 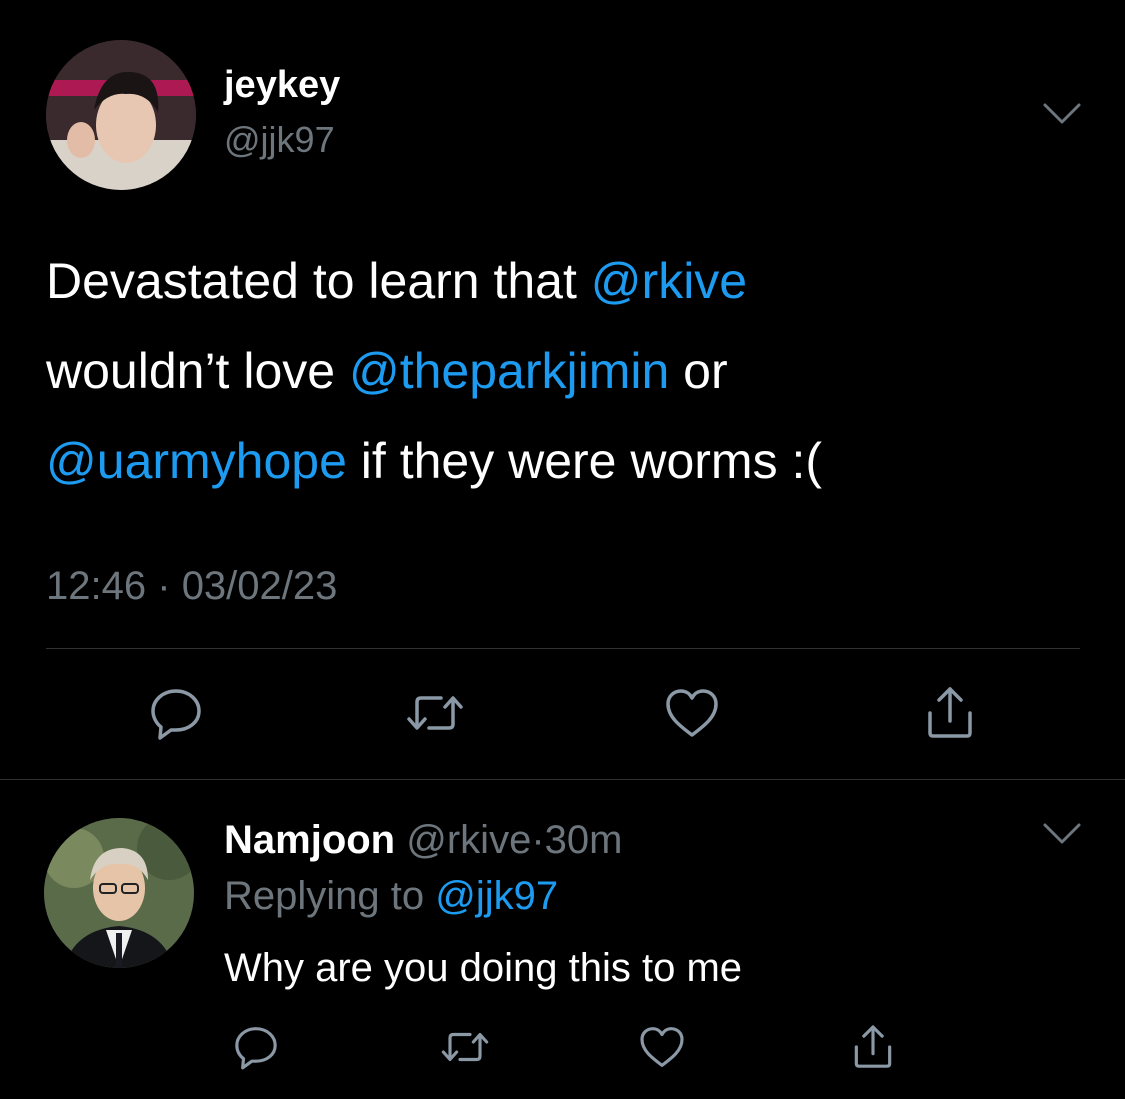 What do you see at coordinates (318, 281) in the screenshot?
I see `text-segment: Devastated to learn that` at bounding box center [318, 281].